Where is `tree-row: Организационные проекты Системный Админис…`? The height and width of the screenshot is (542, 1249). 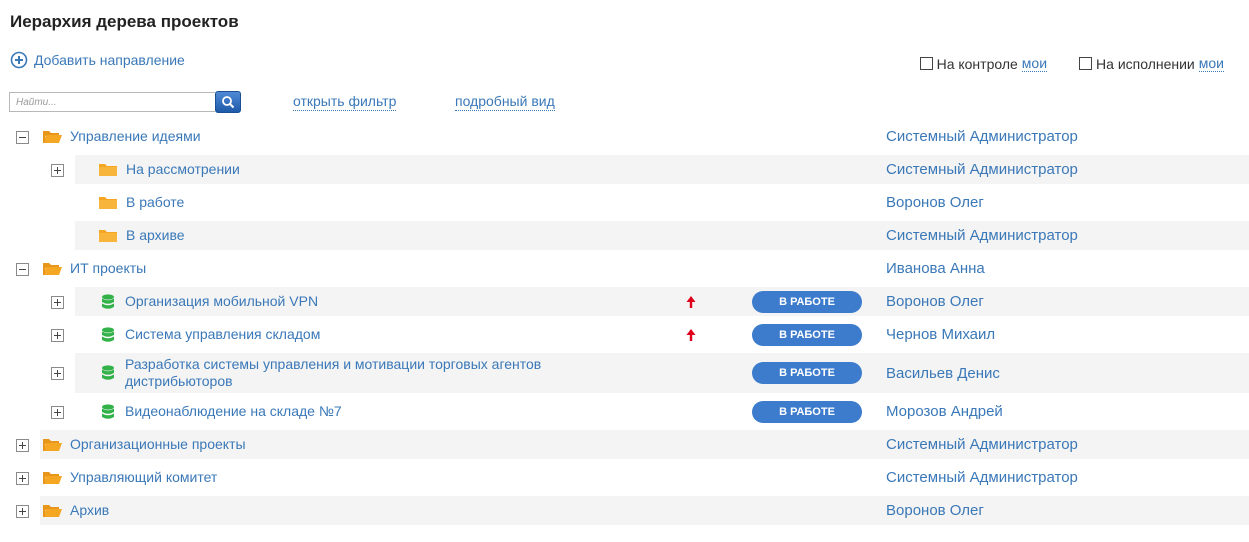
tree-row: Организационные проекты Системный Админис… is located at coordinates (629, 444).